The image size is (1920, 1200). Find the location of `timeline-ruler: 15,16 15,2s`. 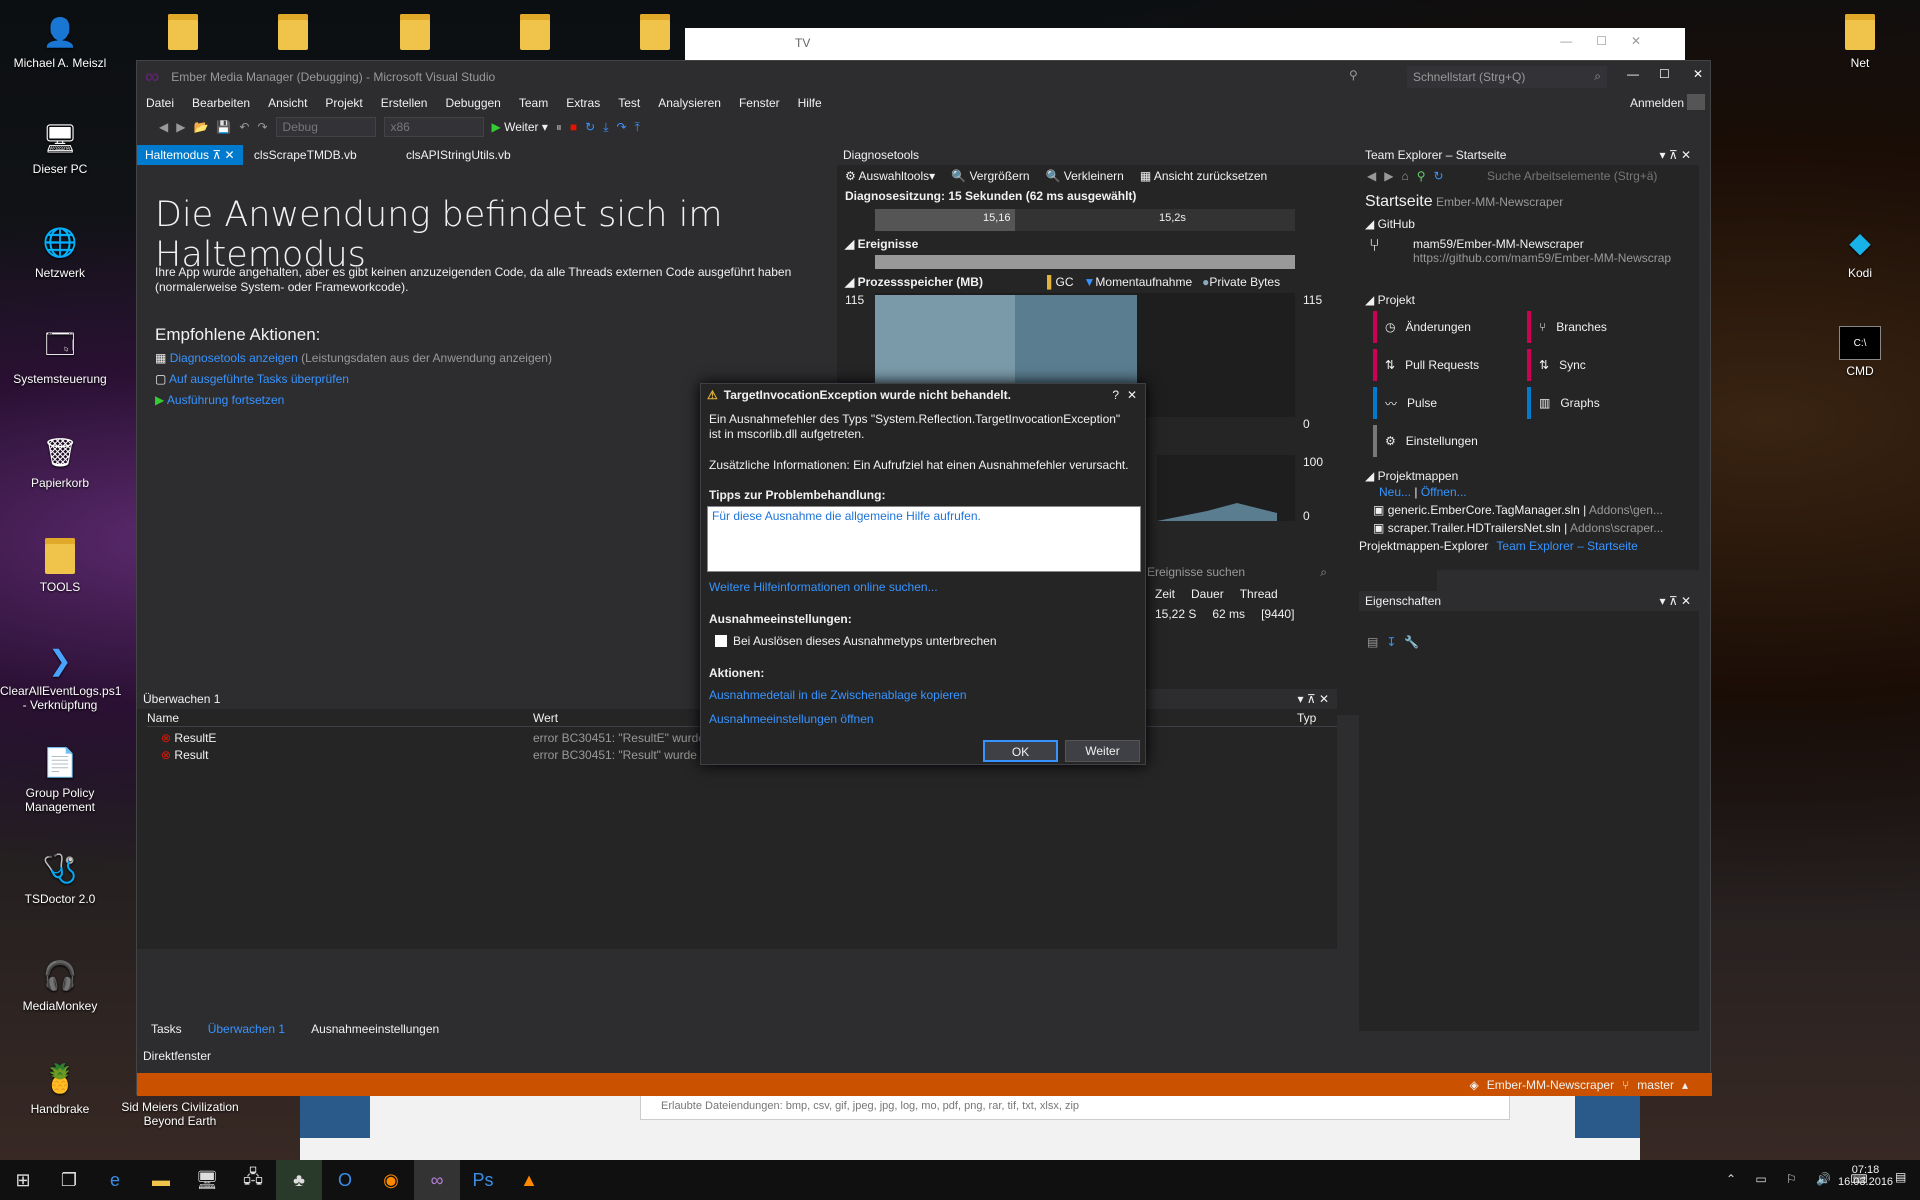

timeline-ruler: 15,16 15,2s is located at coordinates (1085, 220).